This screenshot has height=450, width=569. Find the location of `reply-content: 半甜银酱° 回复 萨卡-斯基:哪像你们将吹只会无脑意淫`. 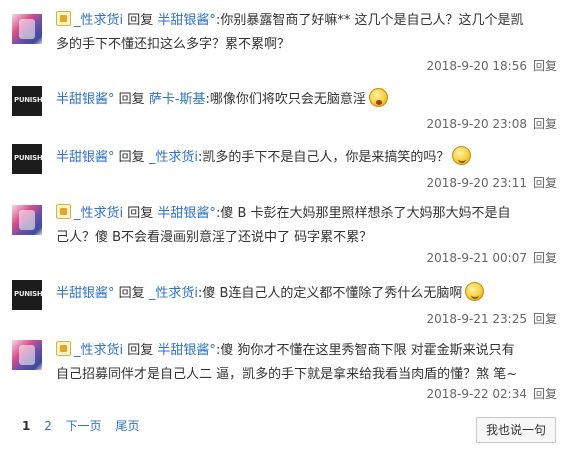

reply-content: 半甜银酱° 回复 萨卡-斯基:哪像你们将吹只会无脑意淫 is located at coordinates (306, 100).